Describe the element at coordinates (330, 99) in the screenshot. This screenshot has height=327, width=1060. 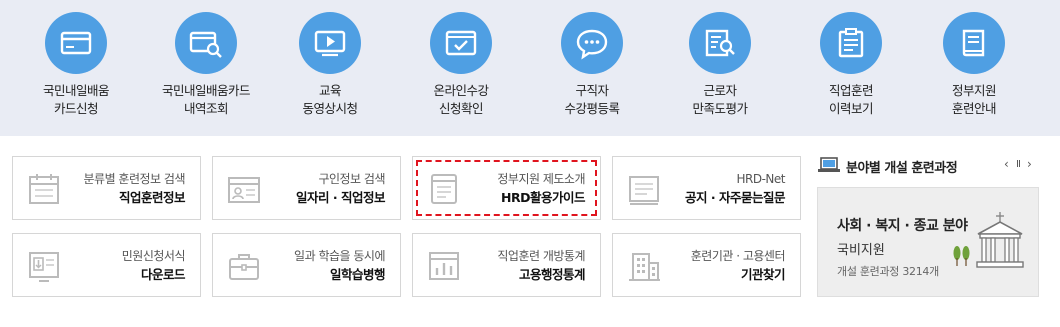
I see `quick-menu-label: 교육 동영상시청` at that location.